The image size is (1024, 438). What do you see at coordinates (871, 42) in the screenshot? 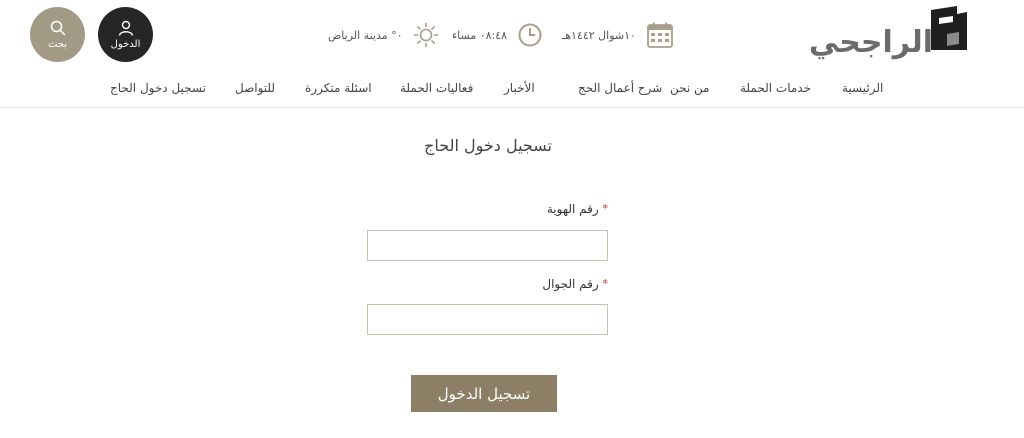
I see `logo-text: الراجحي` at bounding box center [871, 42].